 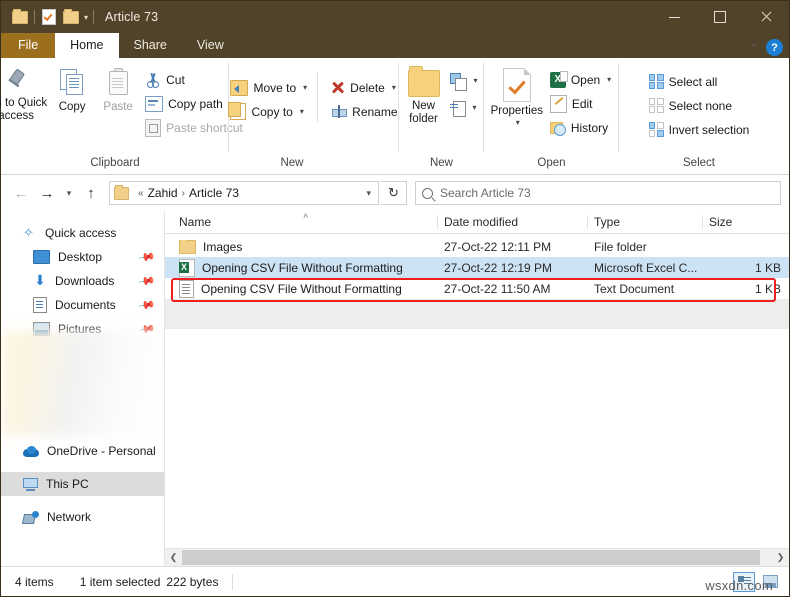 What do you see at coordinates (699, 81) in the screenshot?
I see `select-all-button: Select all` at bounding box center [699, 81].